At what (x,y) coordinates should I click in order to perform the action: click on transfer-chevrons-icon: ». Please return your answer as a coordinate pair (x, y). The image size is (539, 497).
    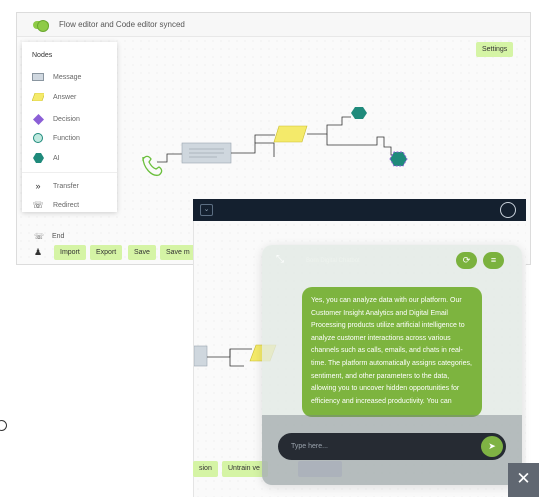
    Looking at the image, I should click on (38, 186).